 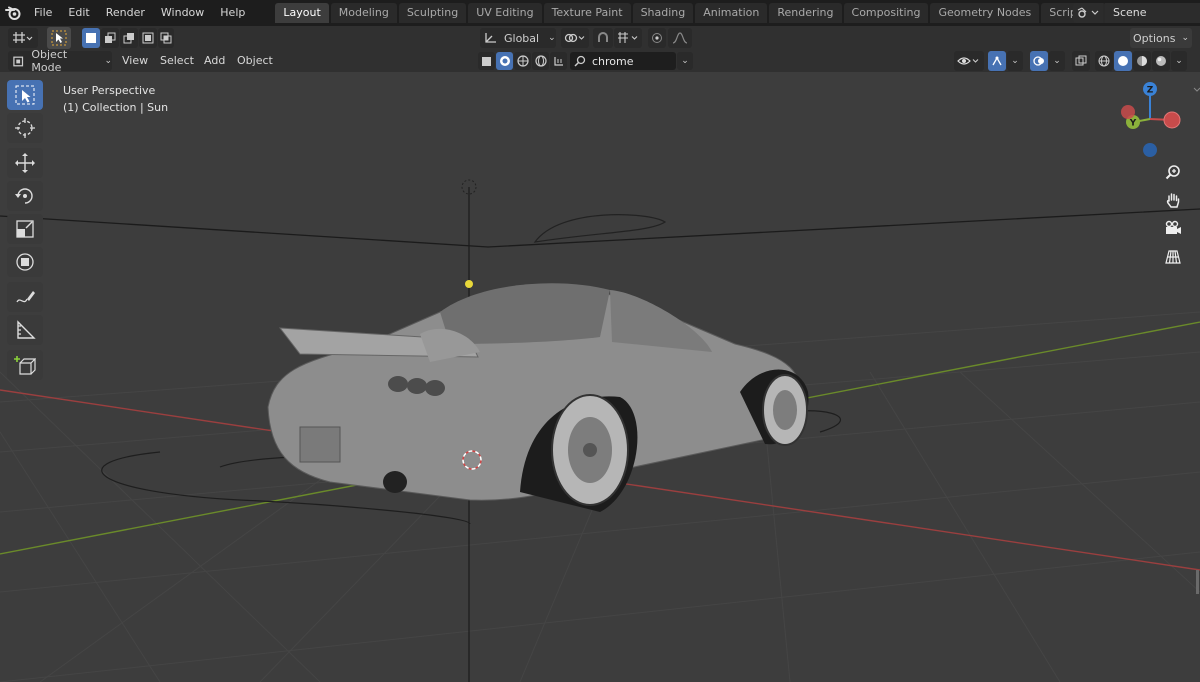 What do you see at coordinates (600, 228) in the screenshot?
I see `spoiler-wire` at bounding box center [600, 228].